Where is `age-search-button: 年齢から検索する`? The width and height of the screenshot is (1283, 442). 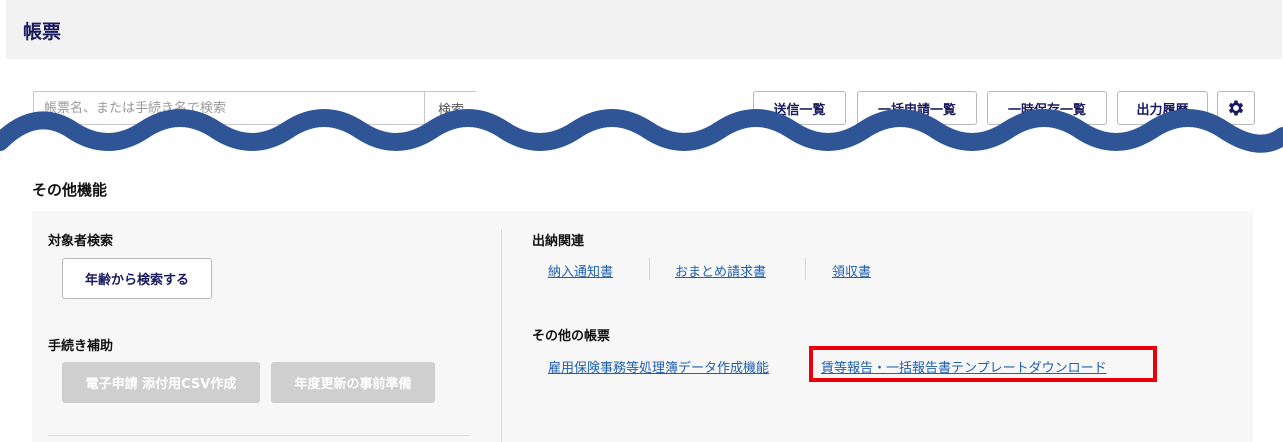 age-search-button: 年齢から検索する is located at coordinates (137, 278).